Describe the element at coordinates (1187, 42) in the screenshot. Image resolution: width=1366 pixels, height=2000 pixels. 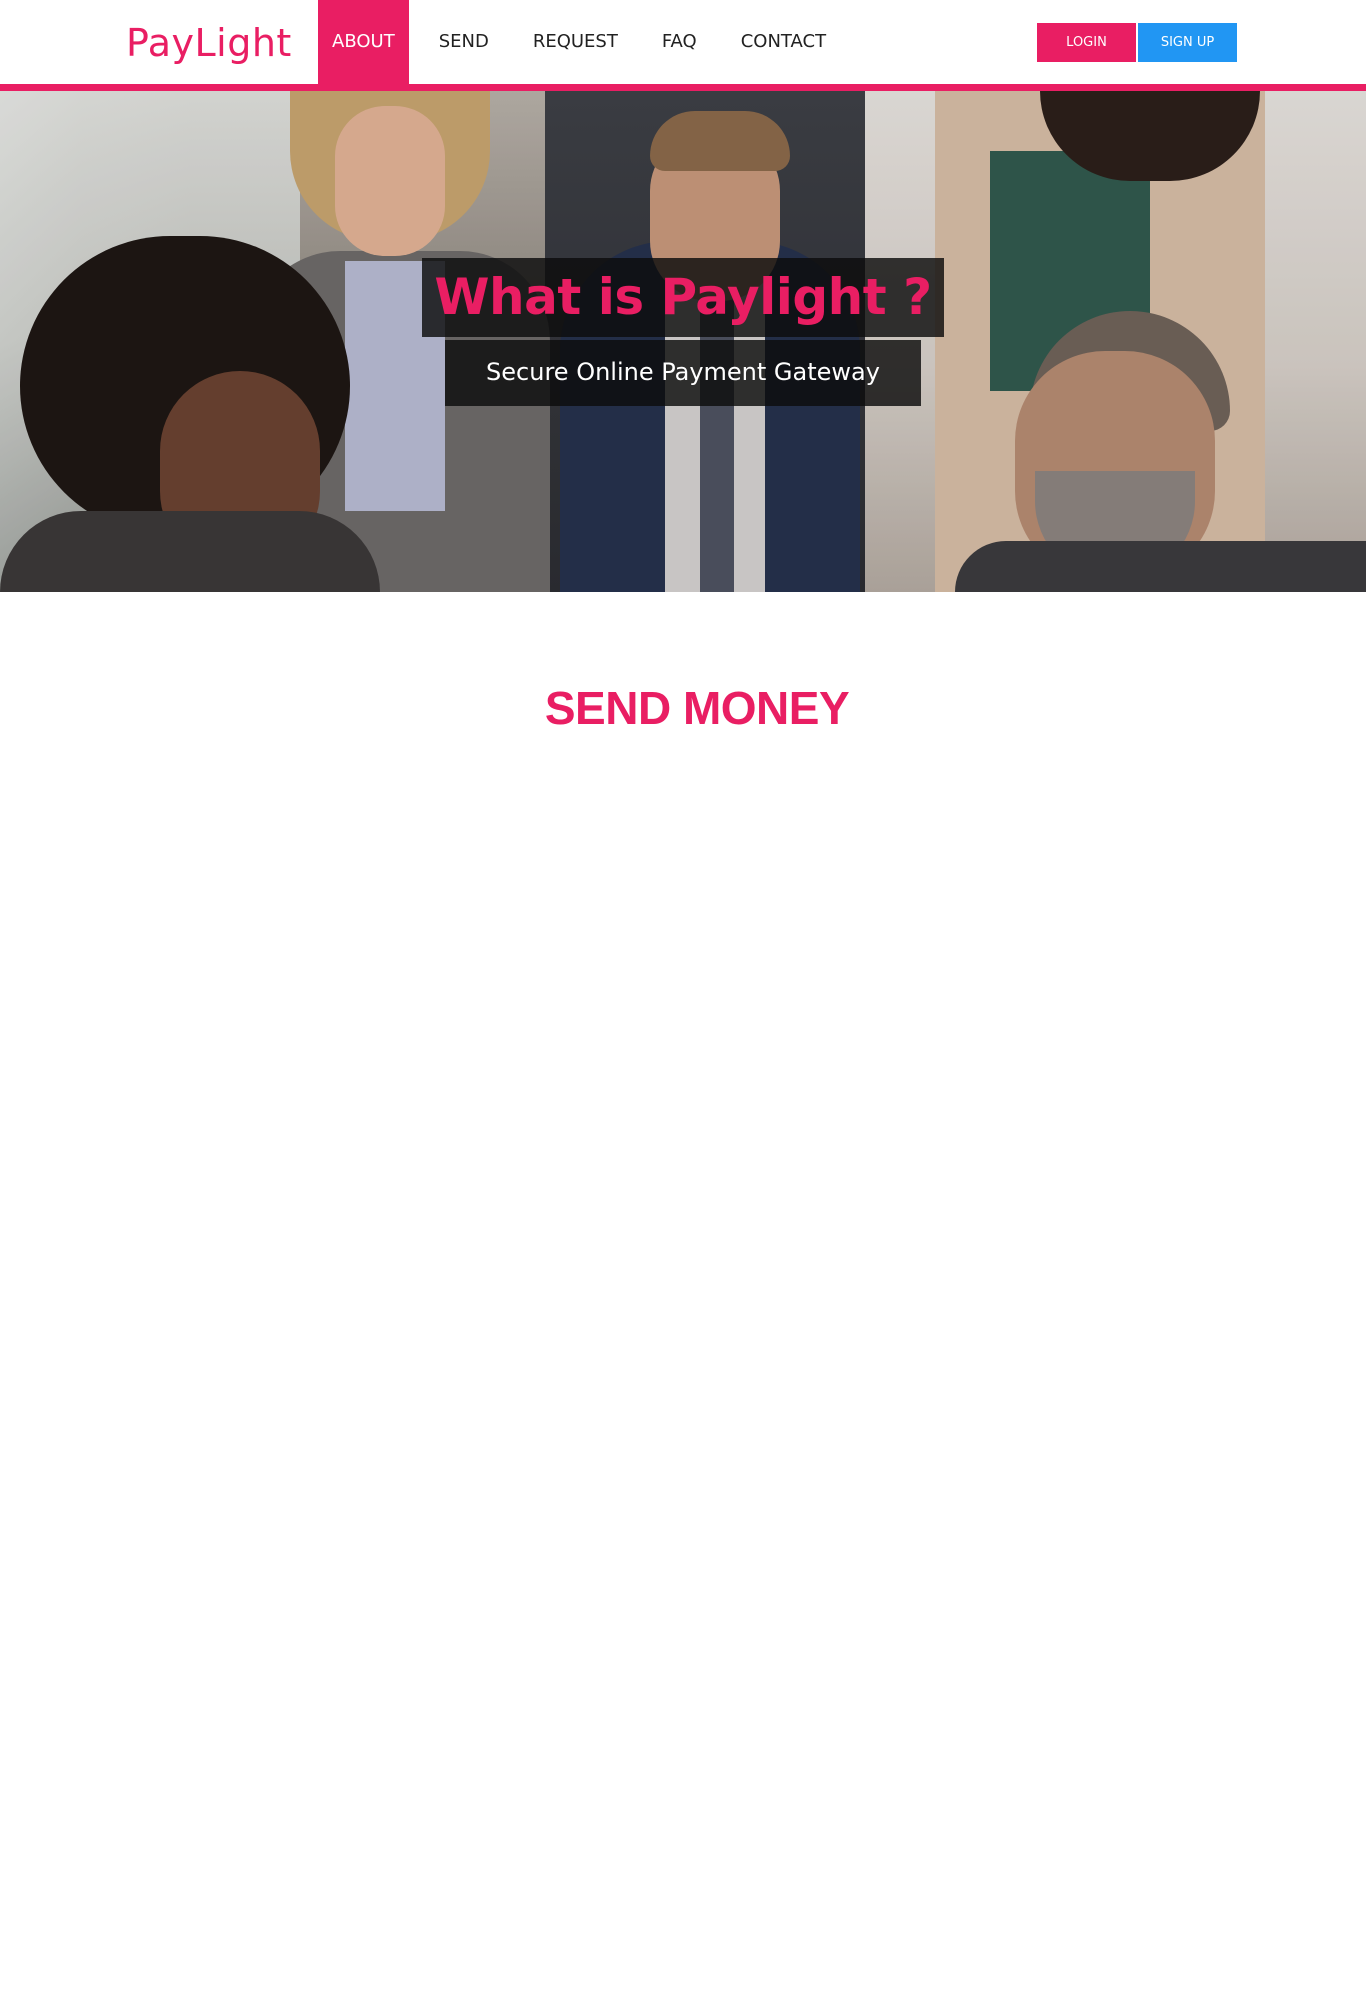
I see `signup-button: SIGN UP` at that location.